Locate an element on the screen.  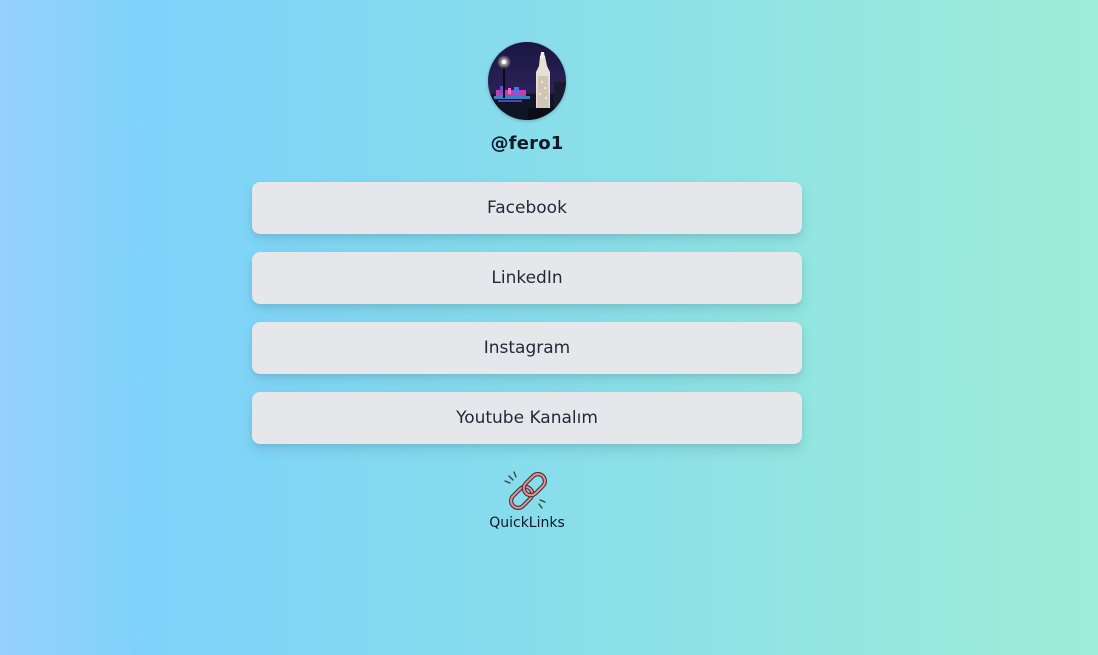
instagram-link-button: Instagram is located at coordinates (527, 348).